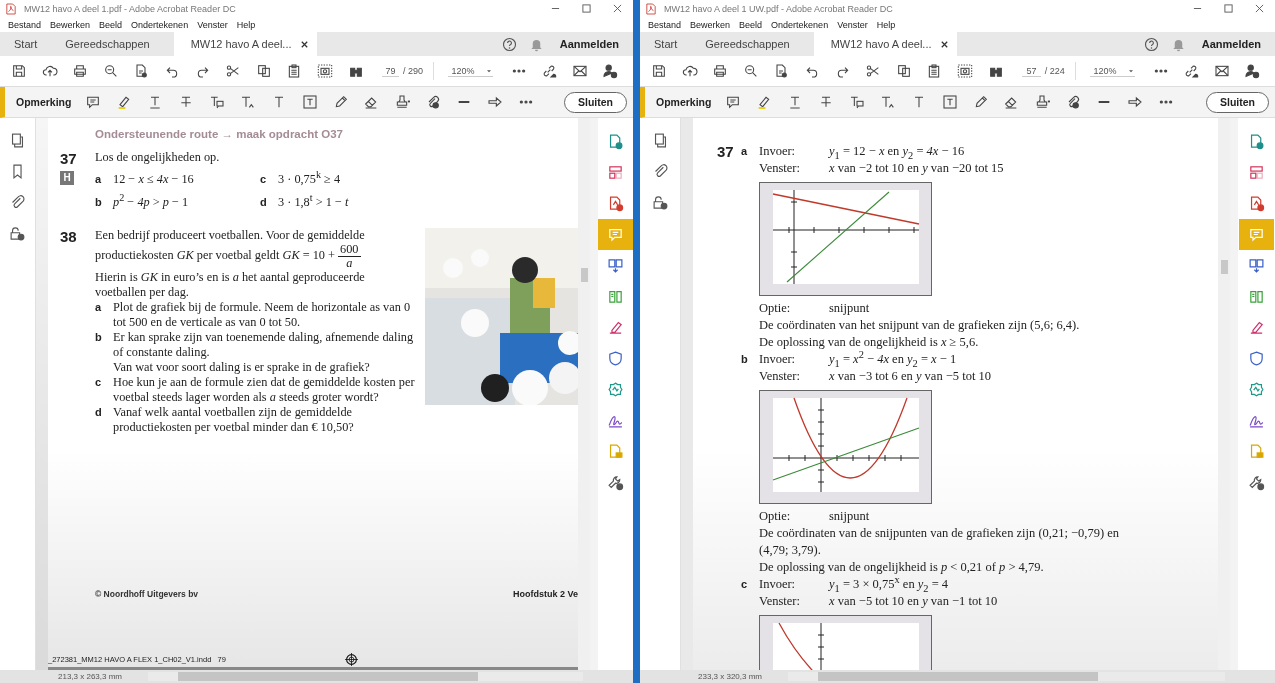 Image resolution: width=1275 pixels, height=683 pixels. What do you see at coordinates (390, 71) in the screenshot?
I see `page-number-field: 79` at bounding box center [390, 71].